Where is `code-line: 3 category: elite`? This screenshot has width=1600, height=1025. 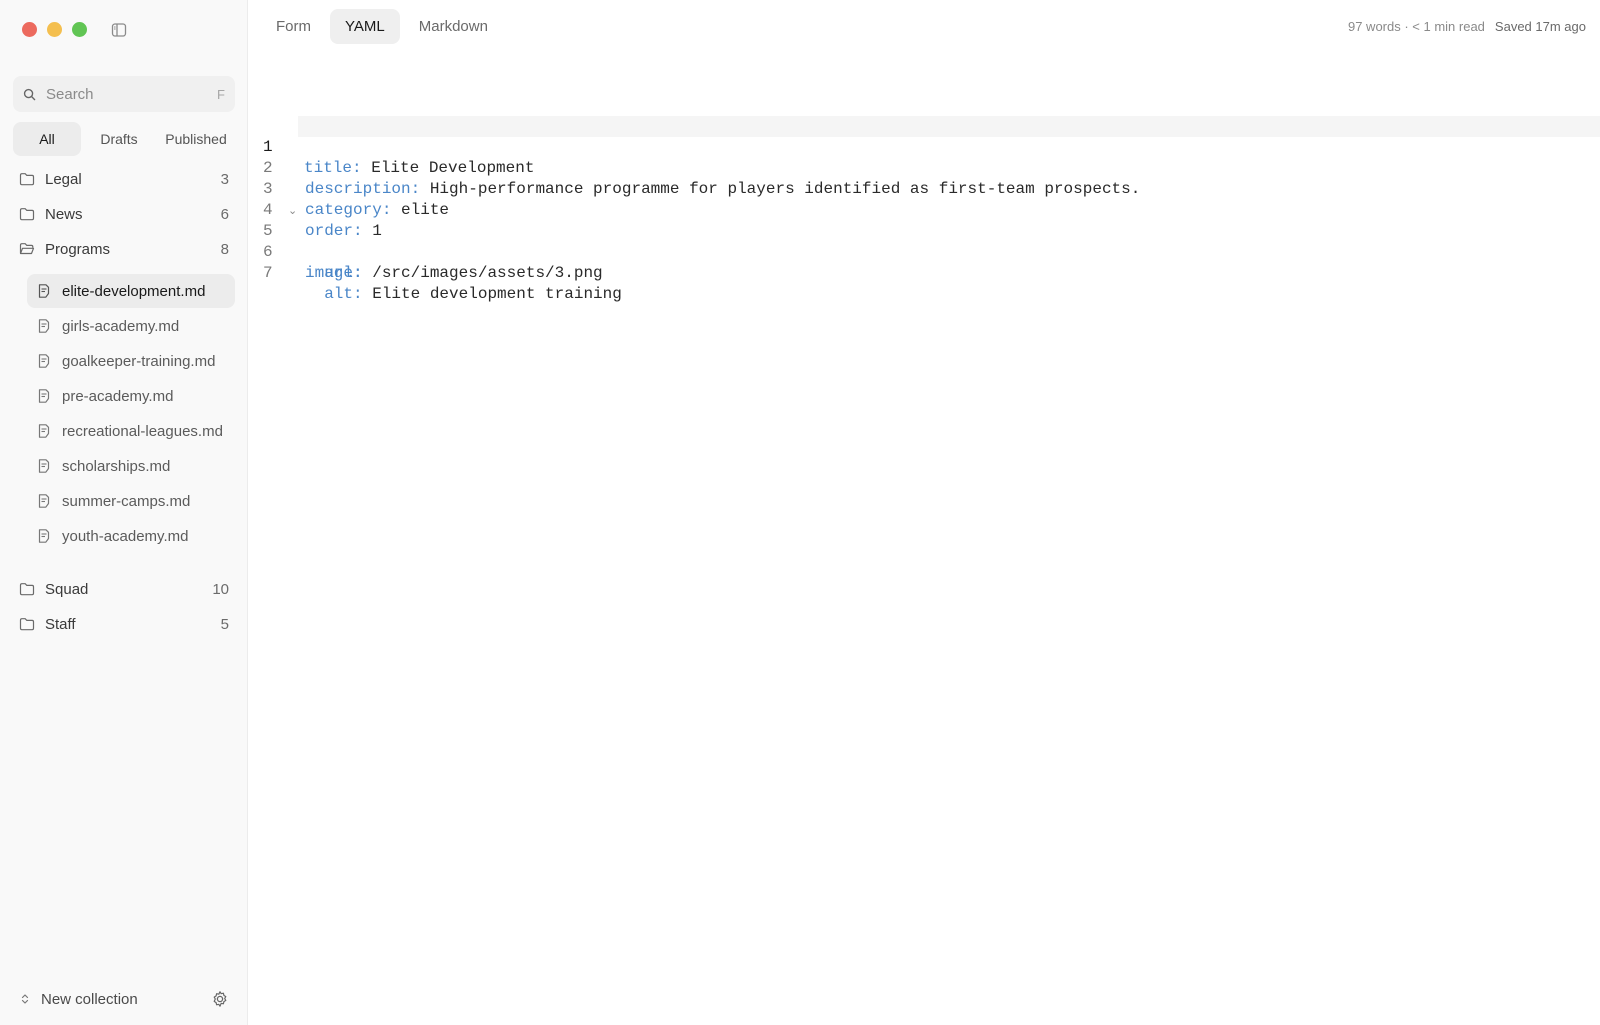
code-line: 3 category: elite is located at coordinates (924, 188).